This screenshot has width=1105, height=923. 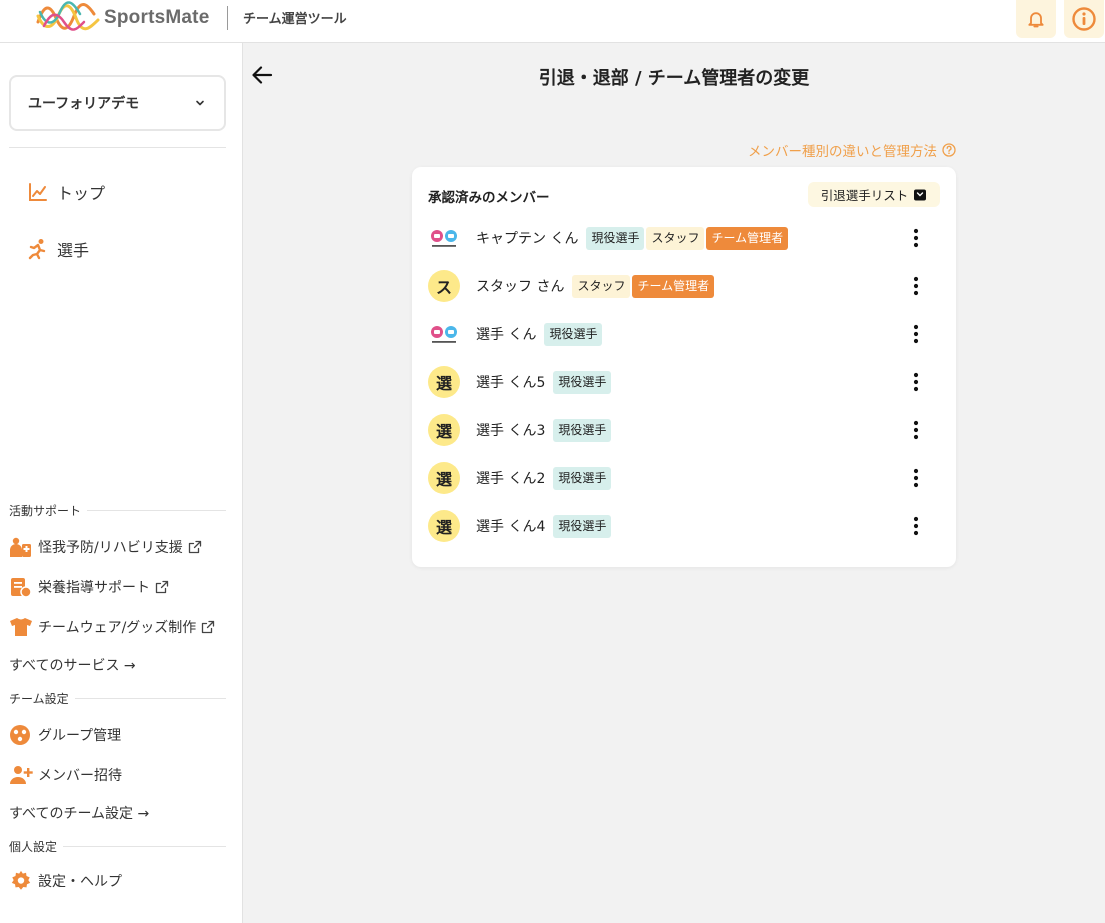 What do you see at coordinates (1036, 19) in the screenshot?
I see `notifications-button` at bounding box center [1036, 19].